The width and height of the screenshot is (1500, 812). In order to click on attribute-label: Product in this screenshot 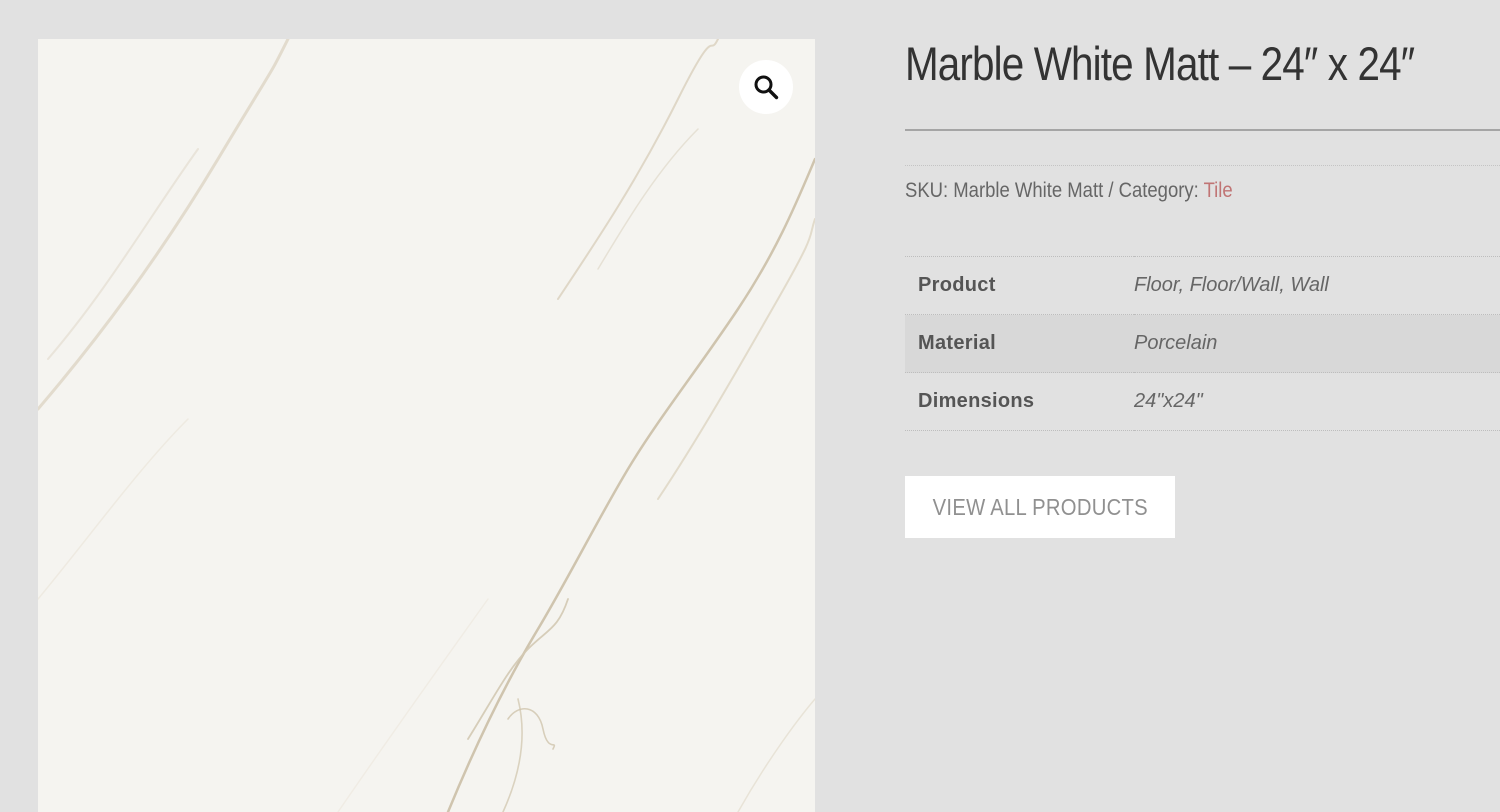, I will do `click(957, 285)`.